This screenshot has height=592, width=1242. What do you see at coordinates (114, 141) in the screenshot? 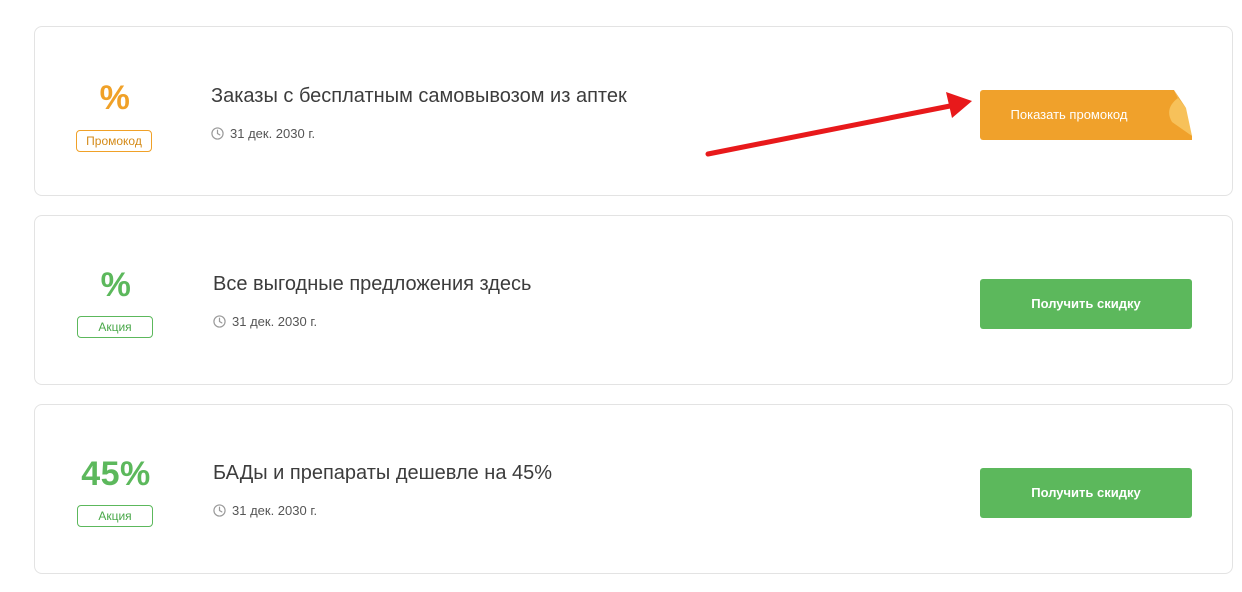
I see `offer-type-tag: Промокод` at bounding box center [114, 141].